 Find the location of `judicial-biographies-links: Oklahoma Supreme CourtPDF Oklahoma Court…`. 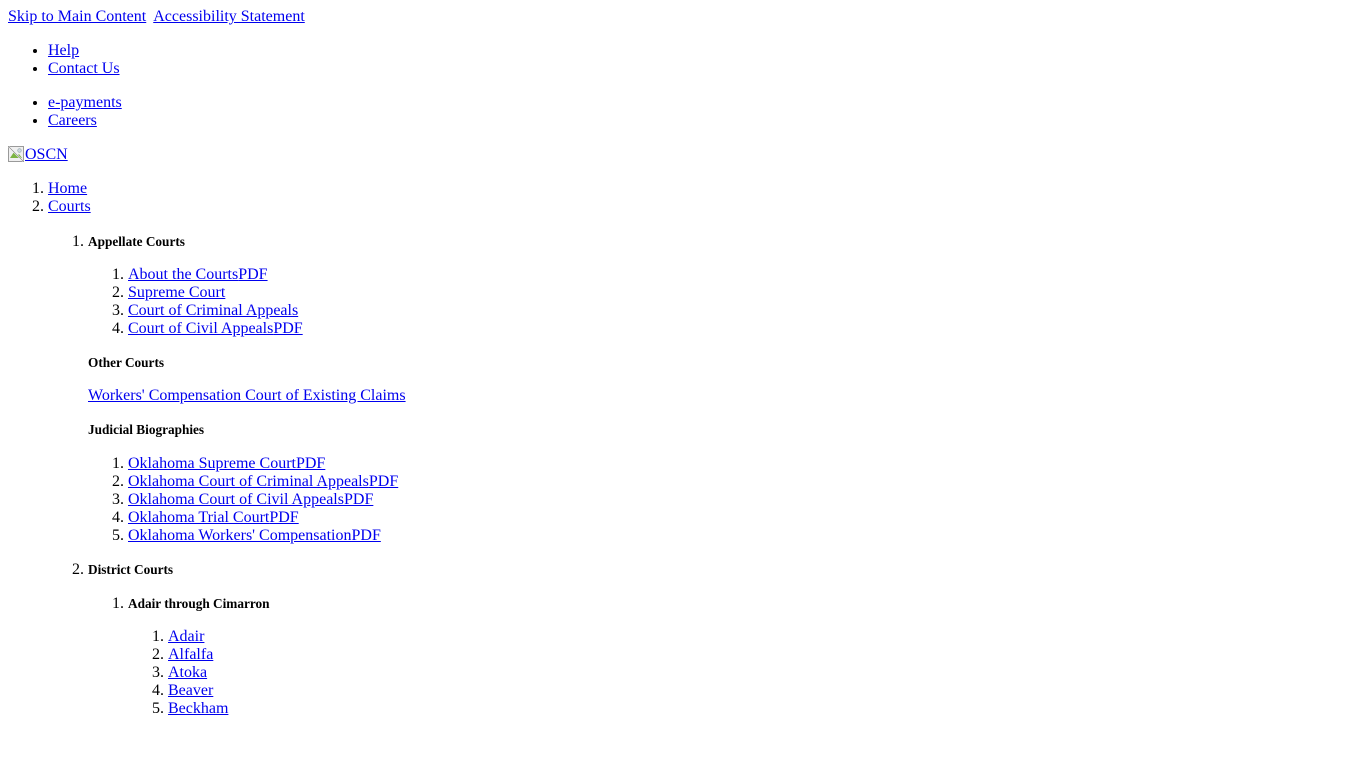

judicial-biographies-links: Oklahoma Supreme CourtPDF Oklahoma Court… is located at coordinates (723, 500).